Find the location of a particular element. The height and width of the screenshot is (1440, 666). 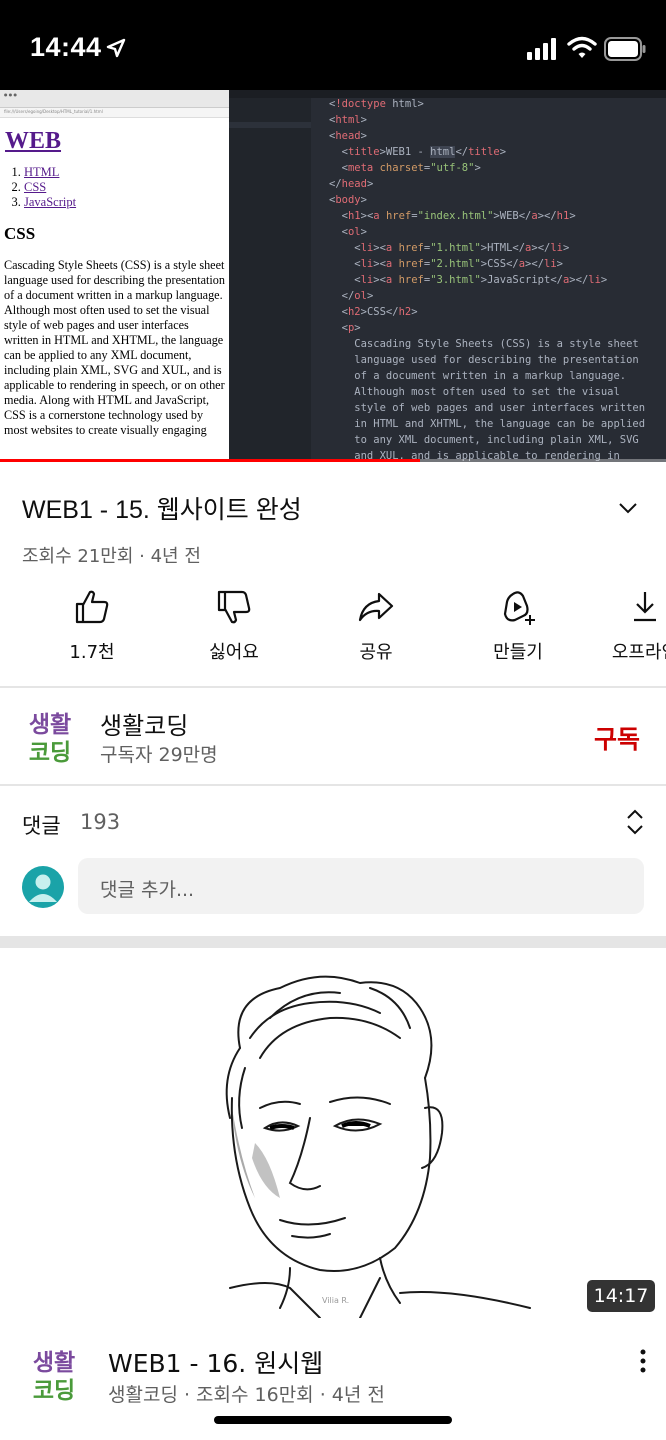

web-link: HTML is located at coordinates (42, 172).